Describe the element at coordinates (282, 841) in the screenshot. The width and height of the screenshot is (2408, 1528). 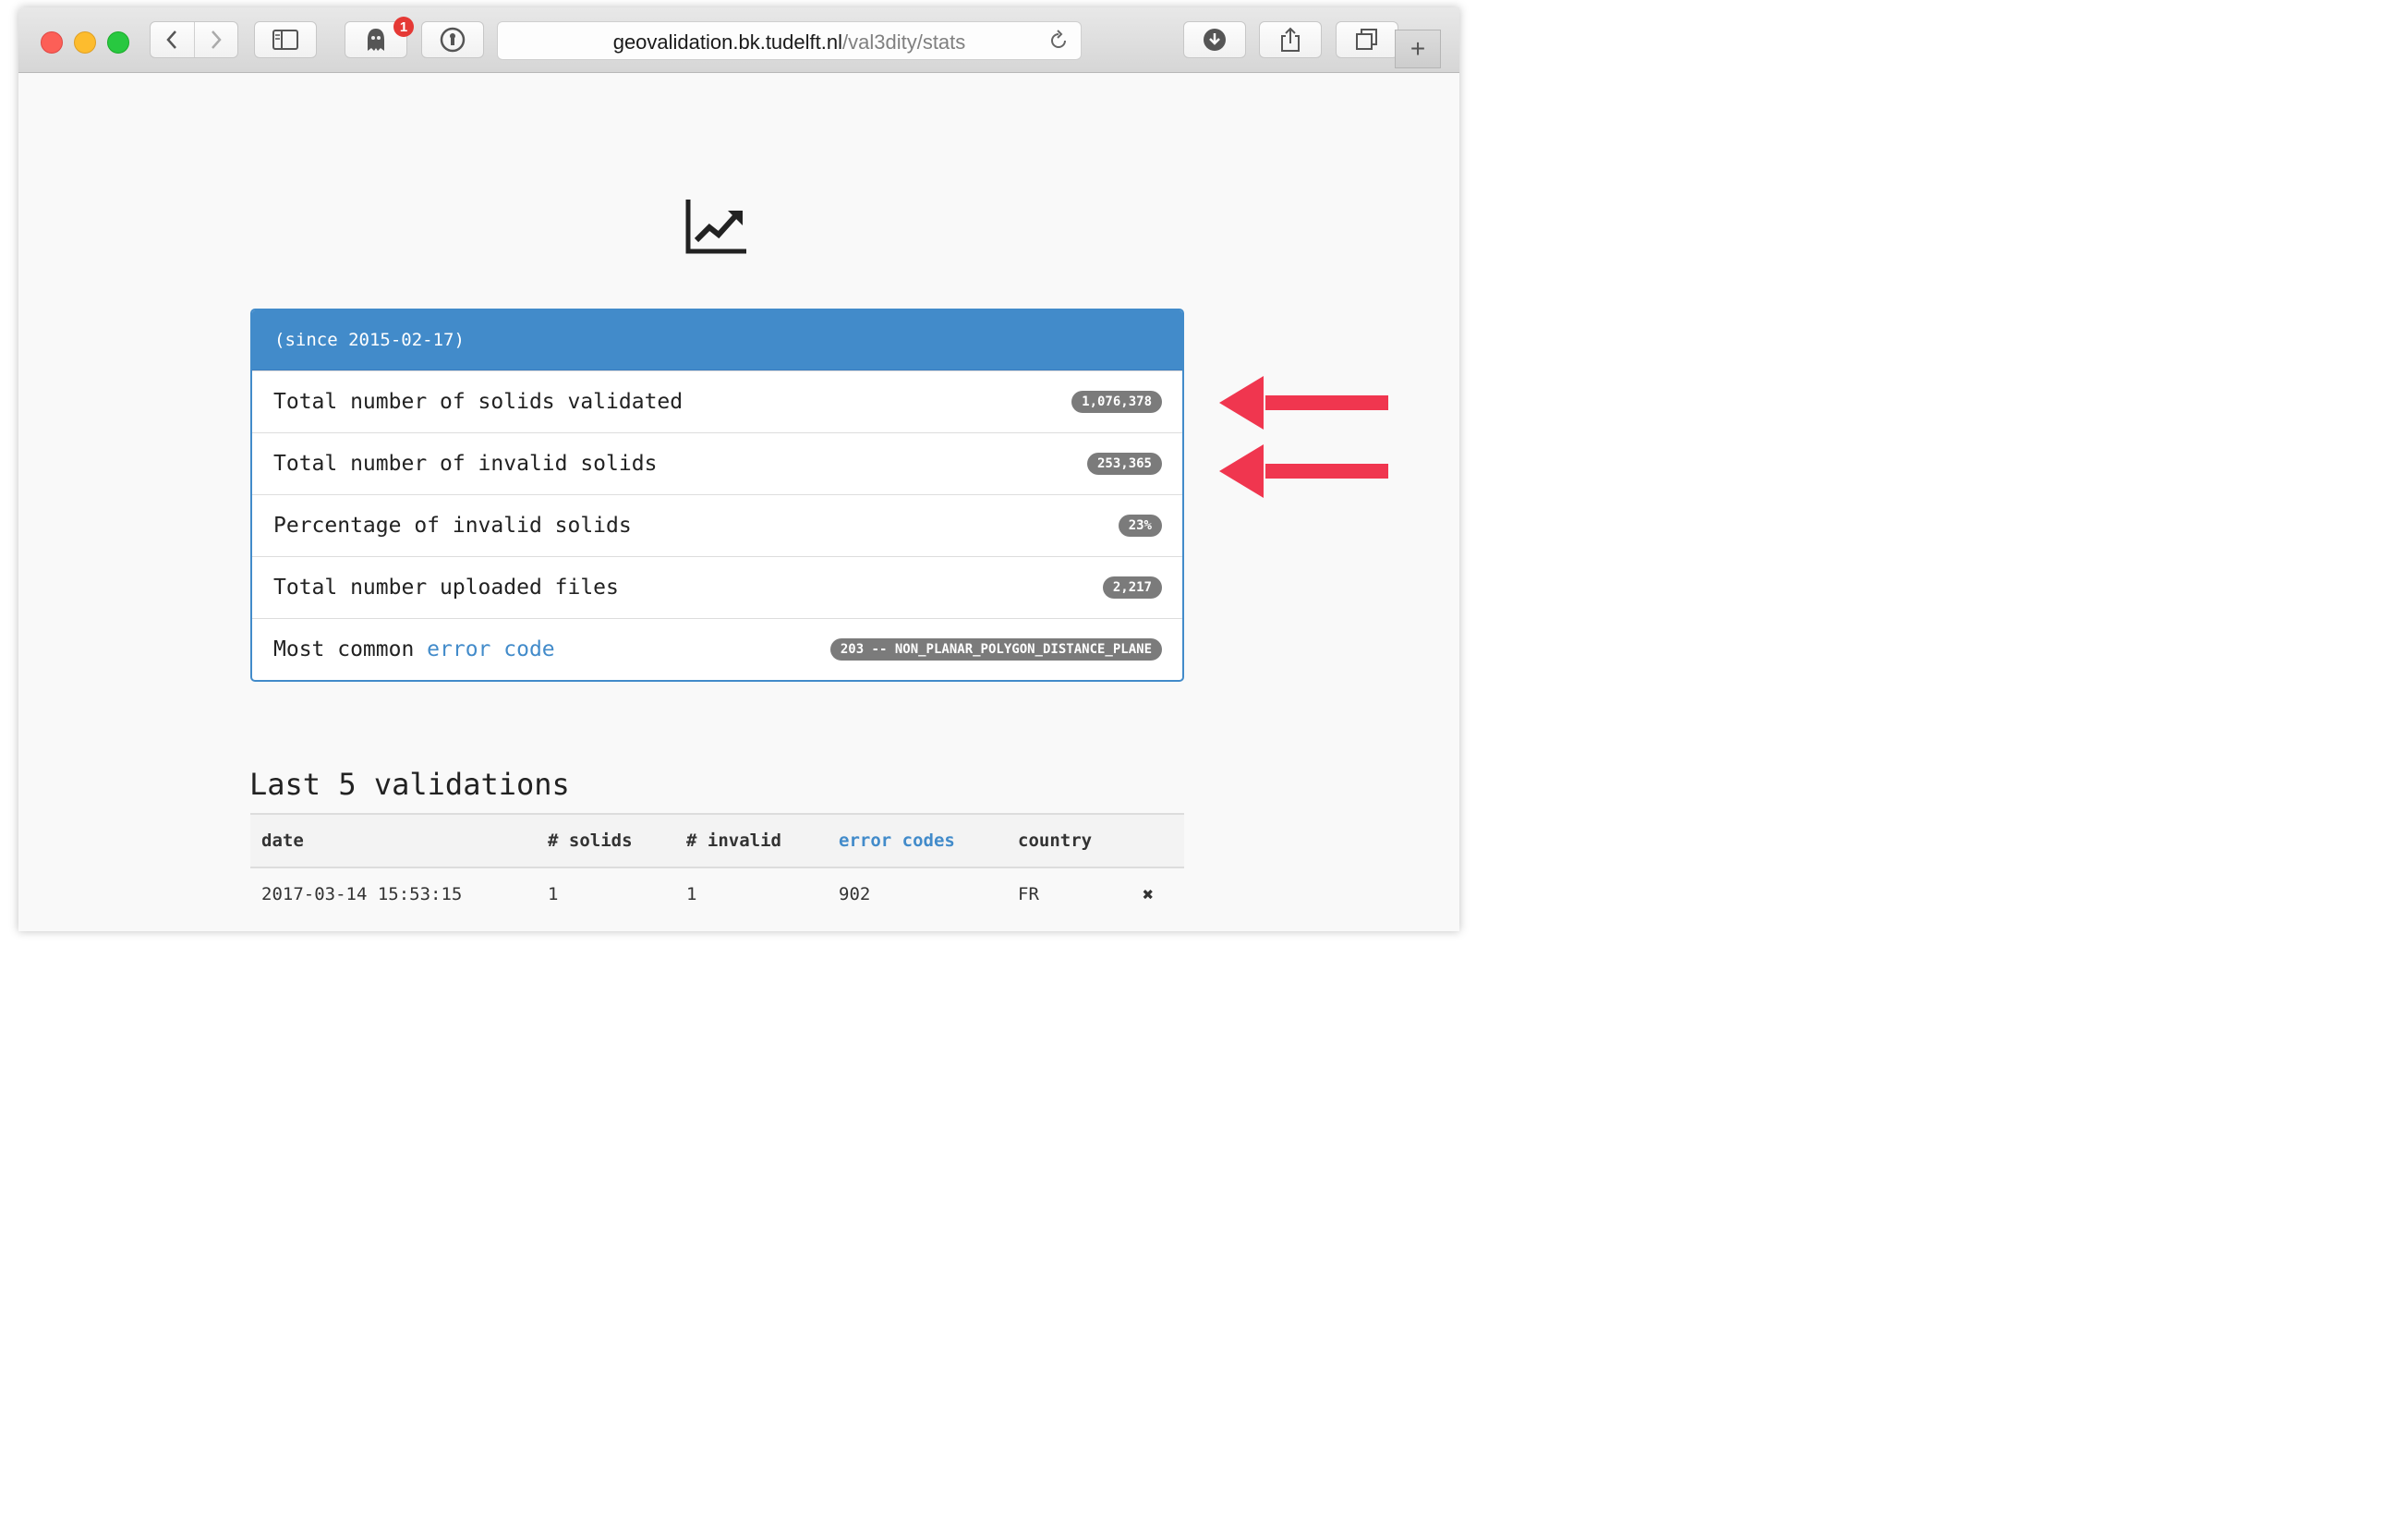
I see `column-header-date: date` at that location.